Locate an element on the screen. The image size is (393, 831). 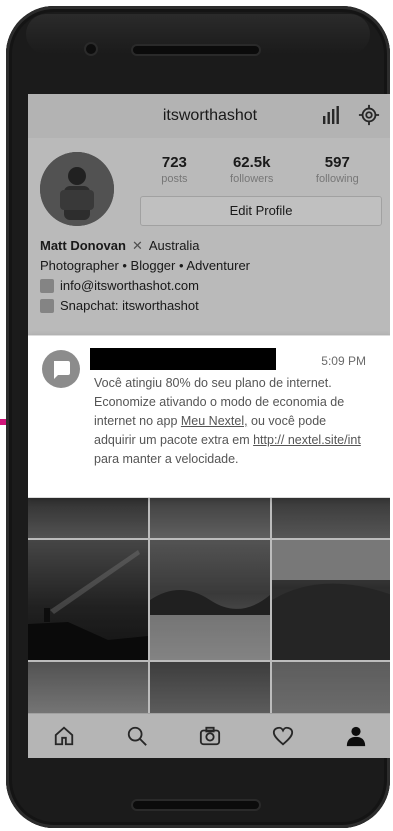
bar-chart-icon is located at coordinates (332, 115).